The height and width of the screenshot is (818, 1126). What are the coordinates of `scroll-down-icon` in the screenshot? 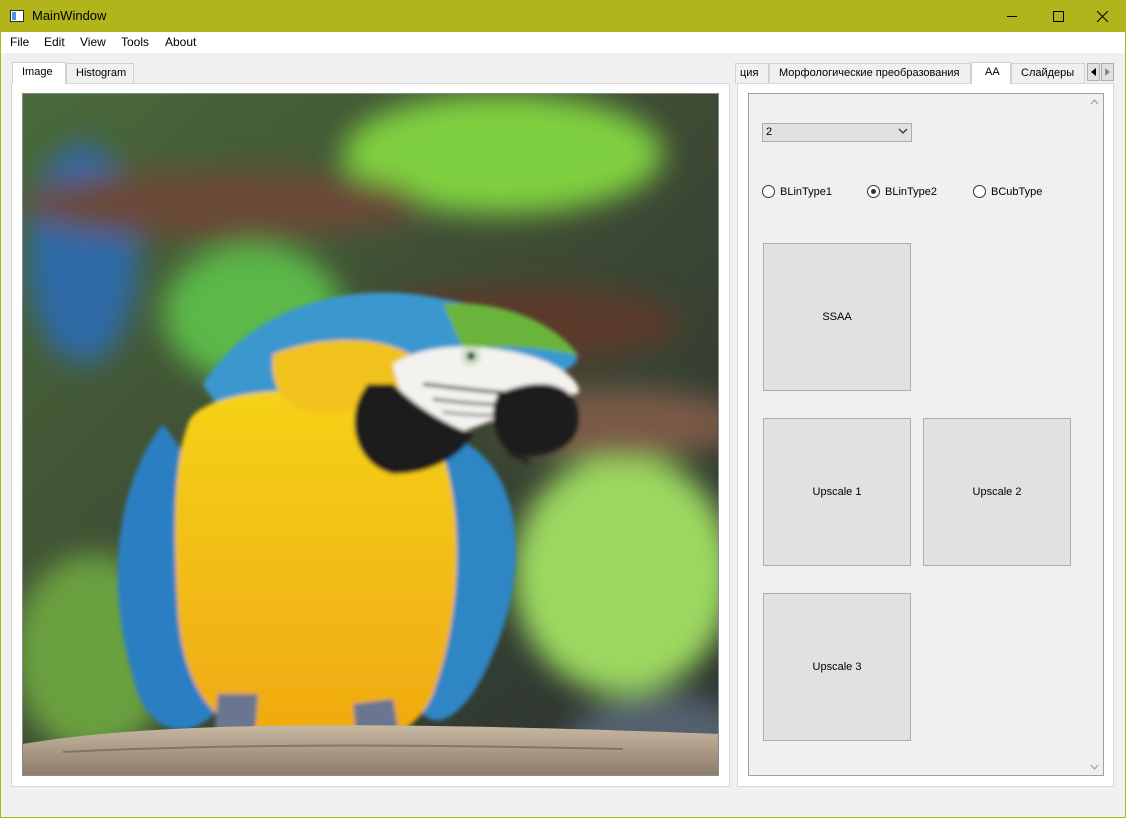 It's located at (1094, 767).